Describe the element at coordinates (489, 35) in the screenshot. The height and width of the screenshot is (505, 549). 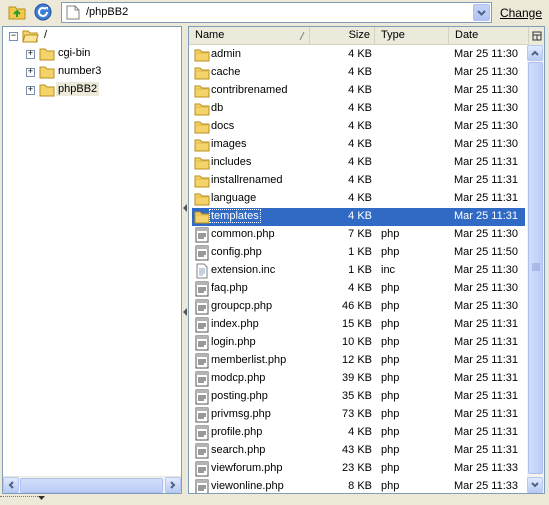
I see `column-header-date: Date` at that location.